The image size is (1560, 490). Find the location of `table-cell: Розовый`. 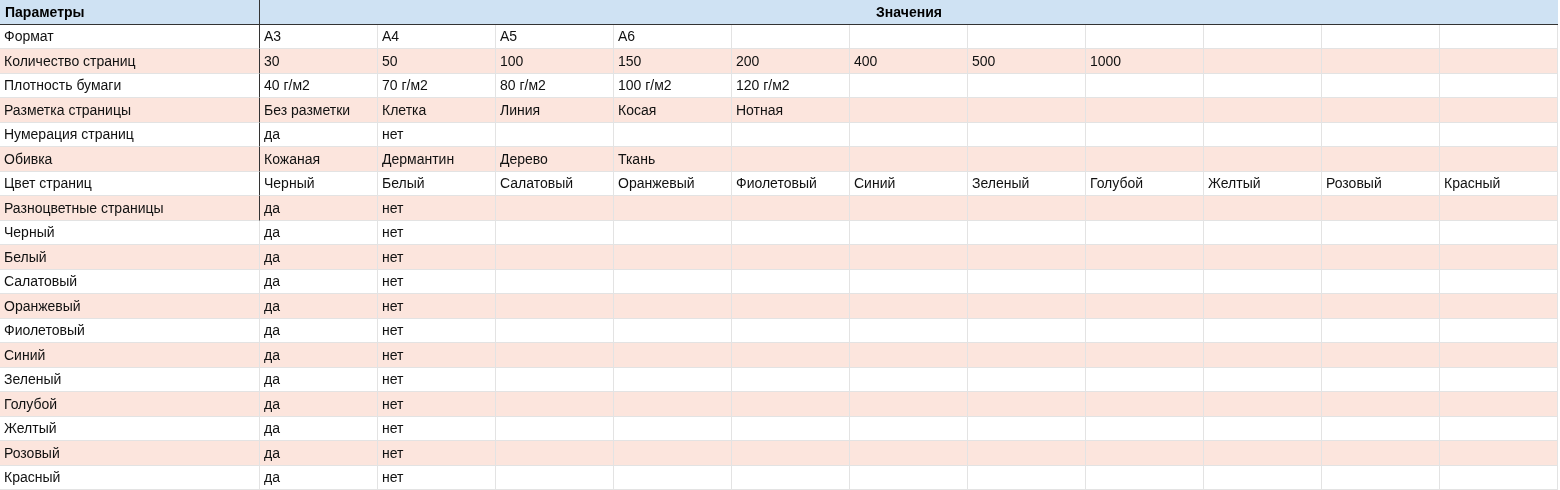

table-cell: Розовый is located at coordinates (1381, 183).